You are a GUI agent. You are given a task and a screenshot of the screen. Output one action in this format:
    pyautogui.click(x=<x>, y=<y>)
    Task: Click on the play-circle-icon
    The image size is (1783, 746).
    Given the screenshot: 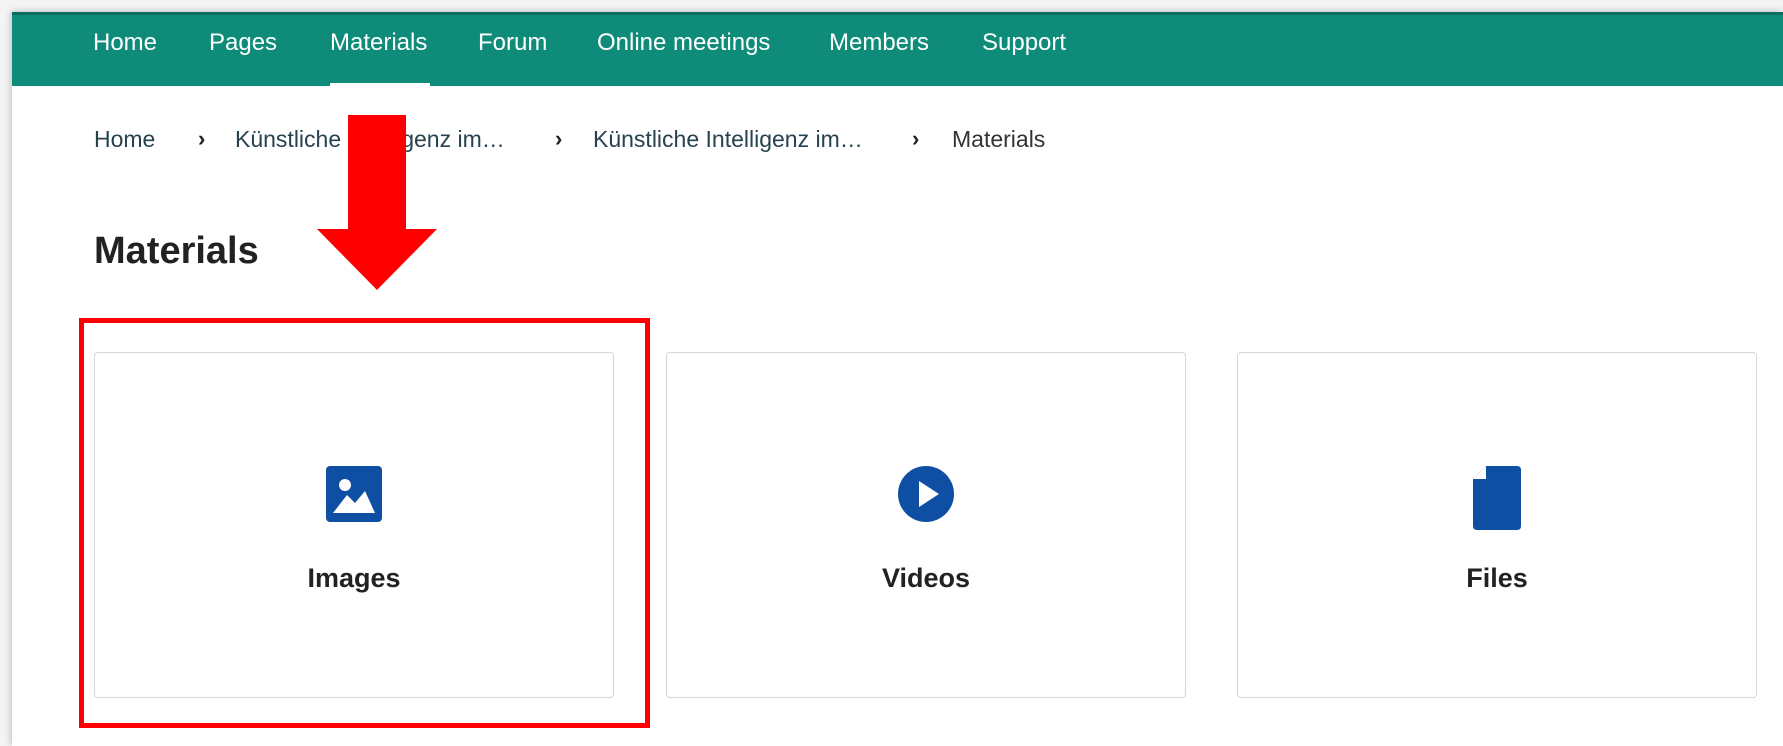 What is the action you would take?
    pyautogui.click(x=926, y=496)
    